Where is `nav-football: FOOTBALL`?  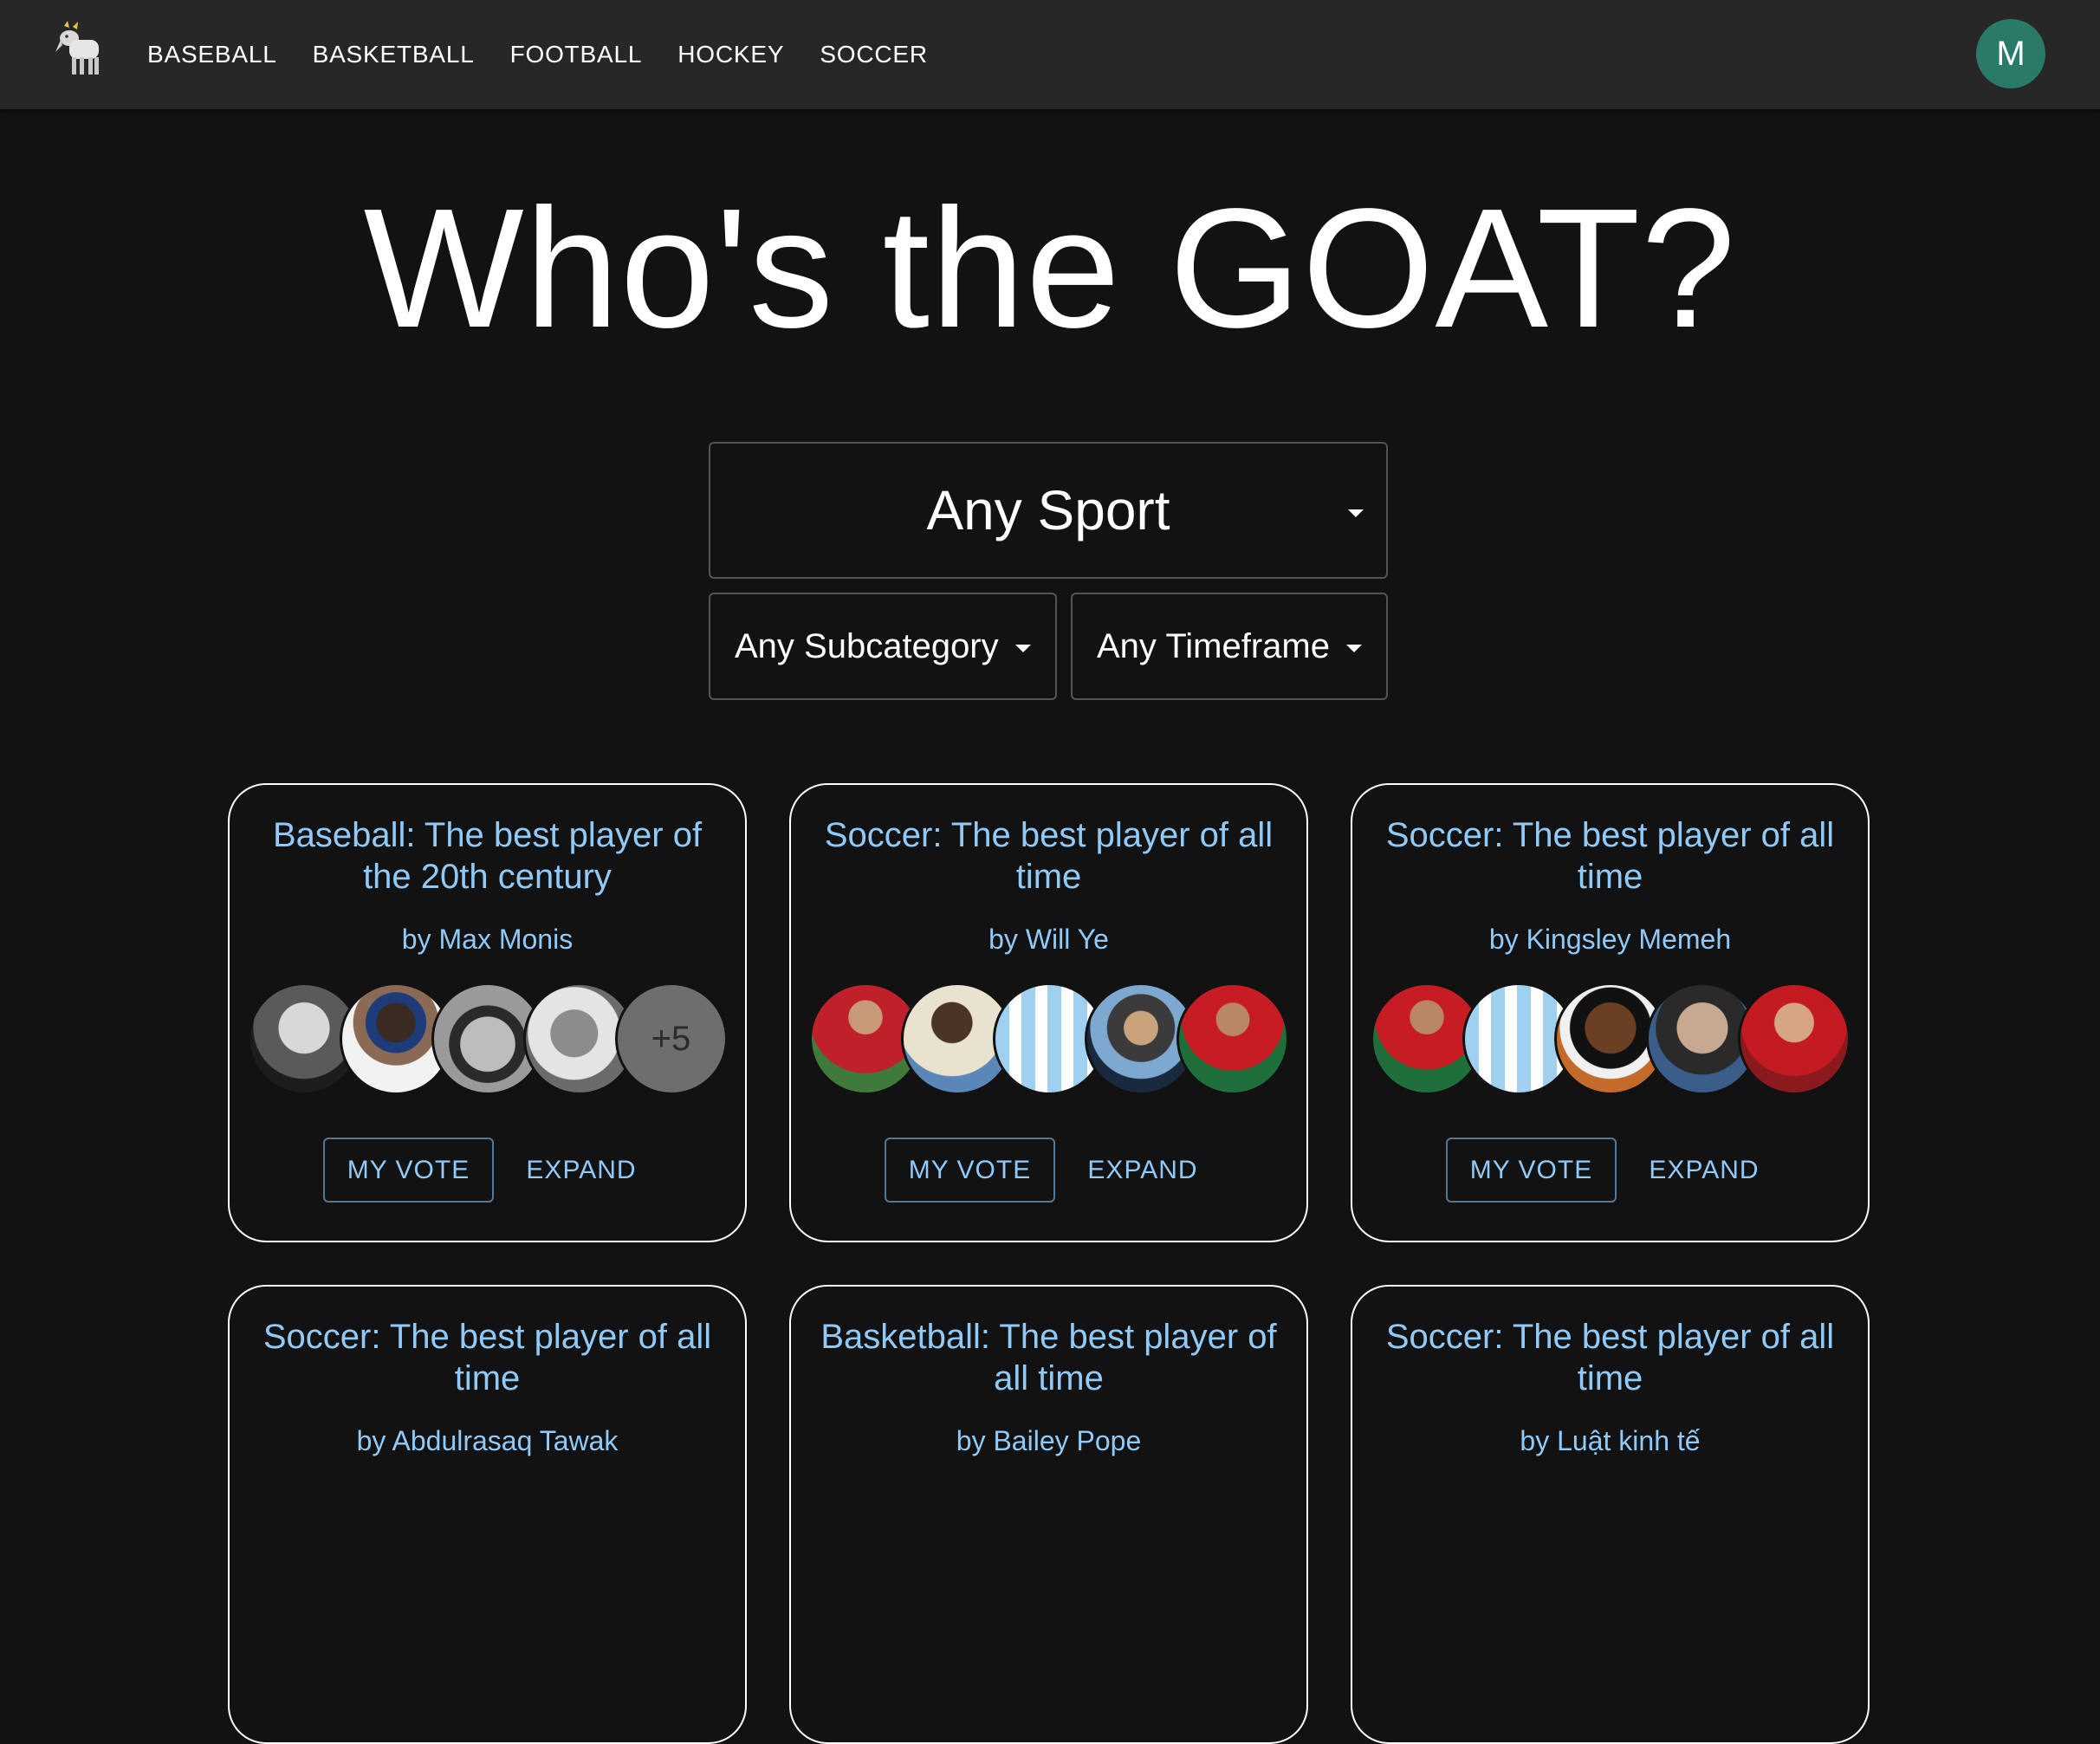
nav-football: FOOTBALL is located at coordinates (576, 54).